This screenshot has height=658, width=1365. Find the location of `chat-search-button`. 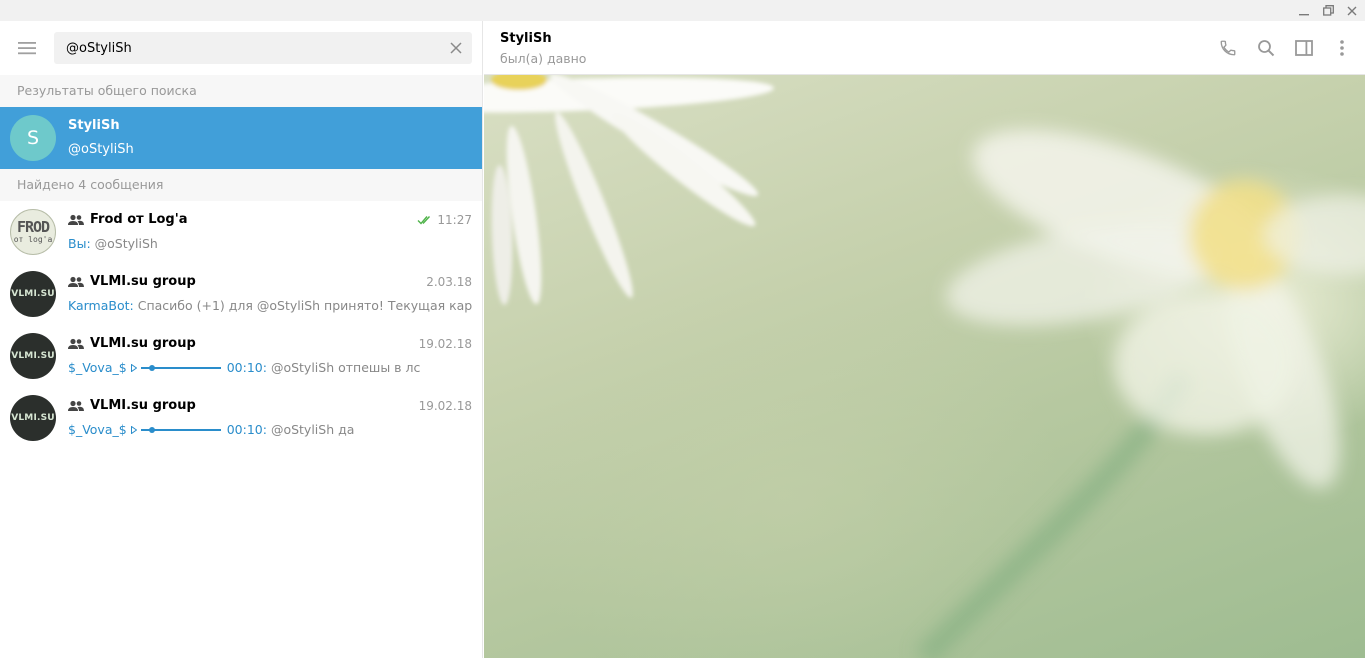

chat-search-button is located at coordinates (1266, 48).